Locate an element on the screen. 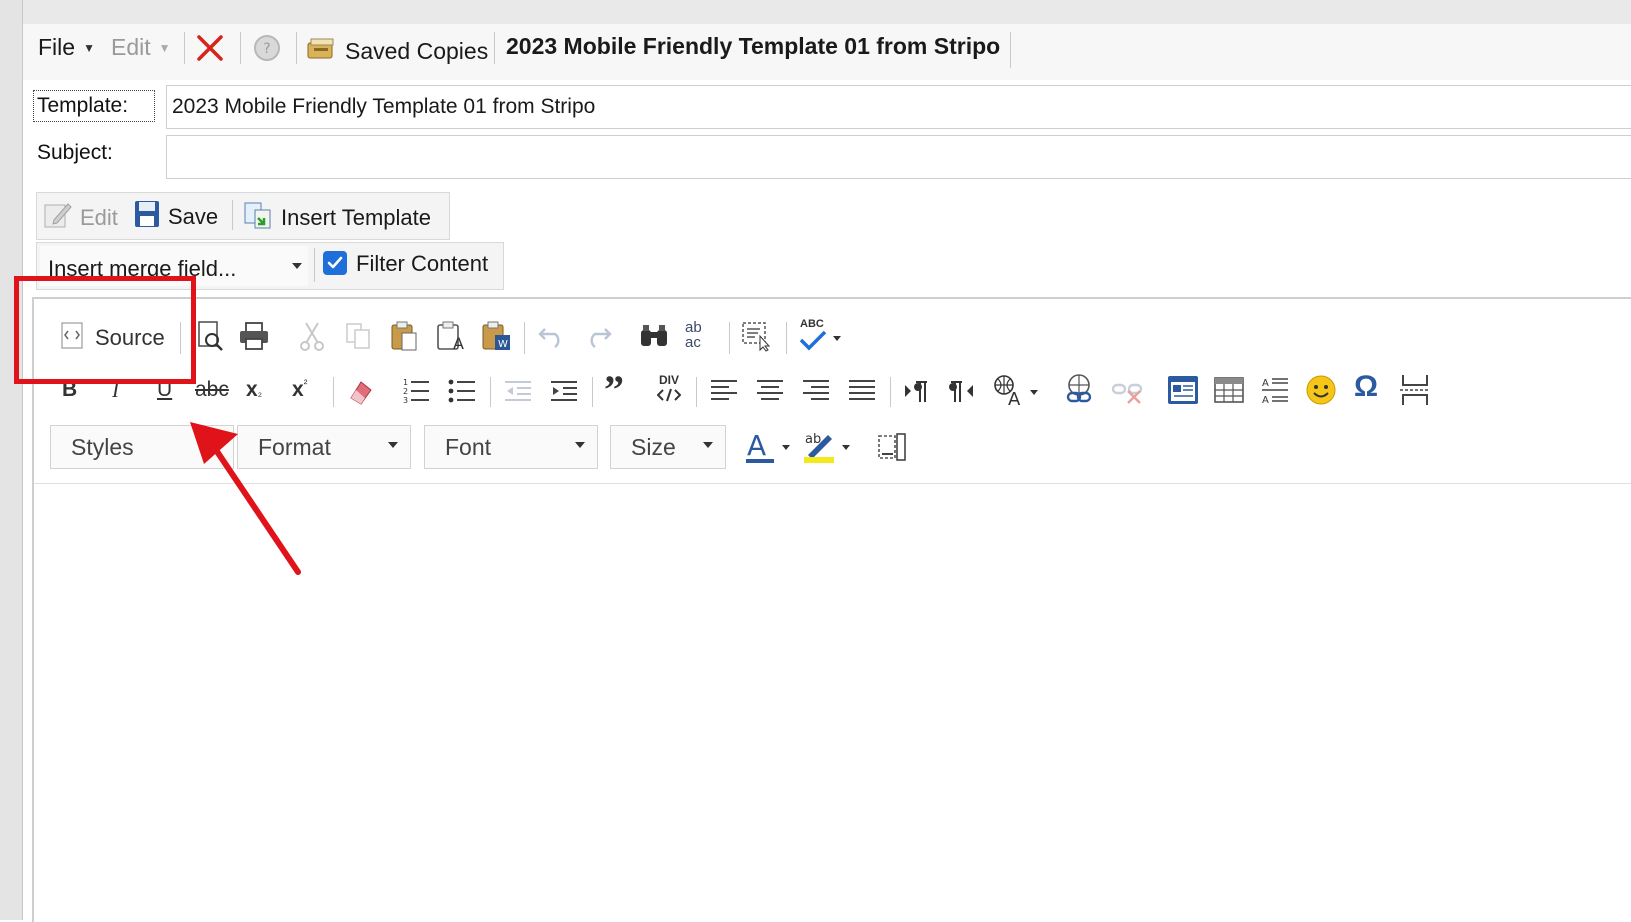 The width and height of the screenshot is (1631, 922). chevron-down-icon: ▼ is located at coordinates (164, 47).